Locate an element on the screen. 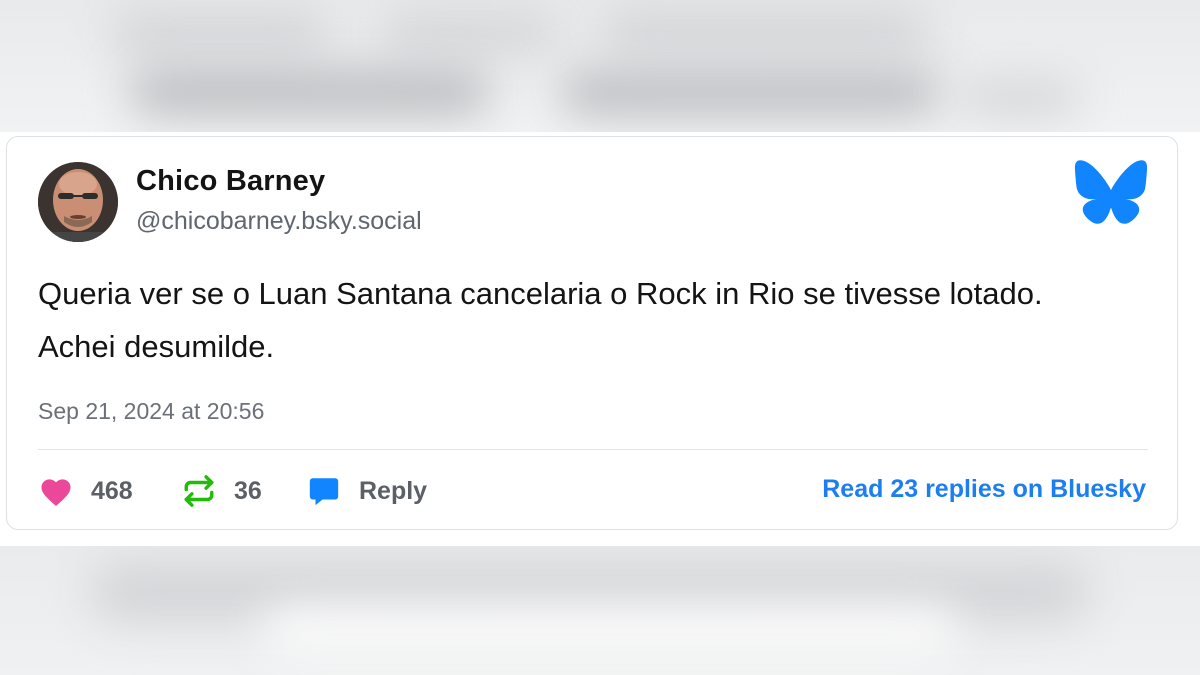 The image size is (1200, 675). avatar is located at coordinates (78, 202).